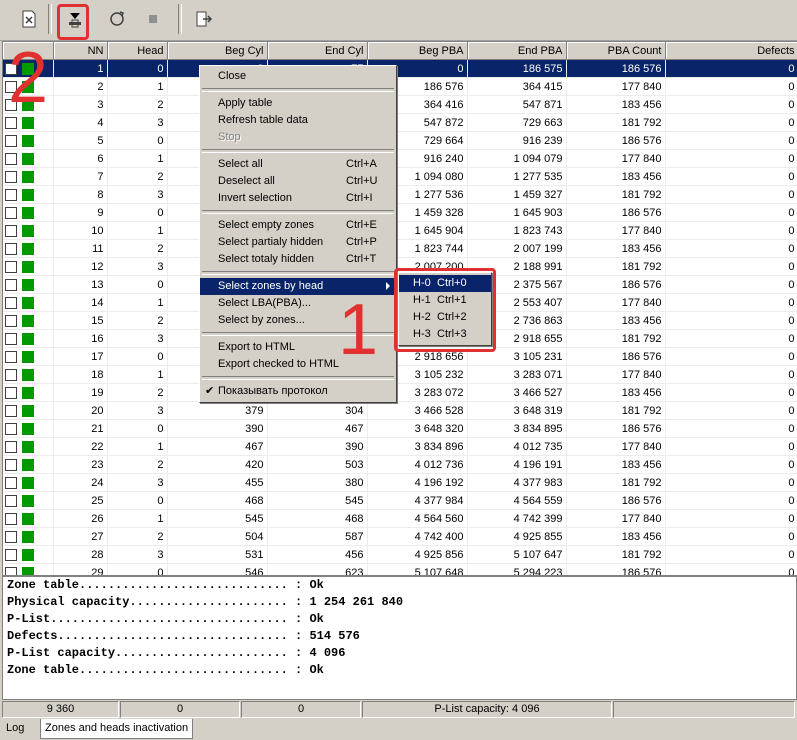 This screenshot has height=740, width=797. What do you see at coordinates (400, 104) in the screenshot?
I see `table-row: 3 2 364 416 547 871 183 456 0` at bounding box center [400, 104].